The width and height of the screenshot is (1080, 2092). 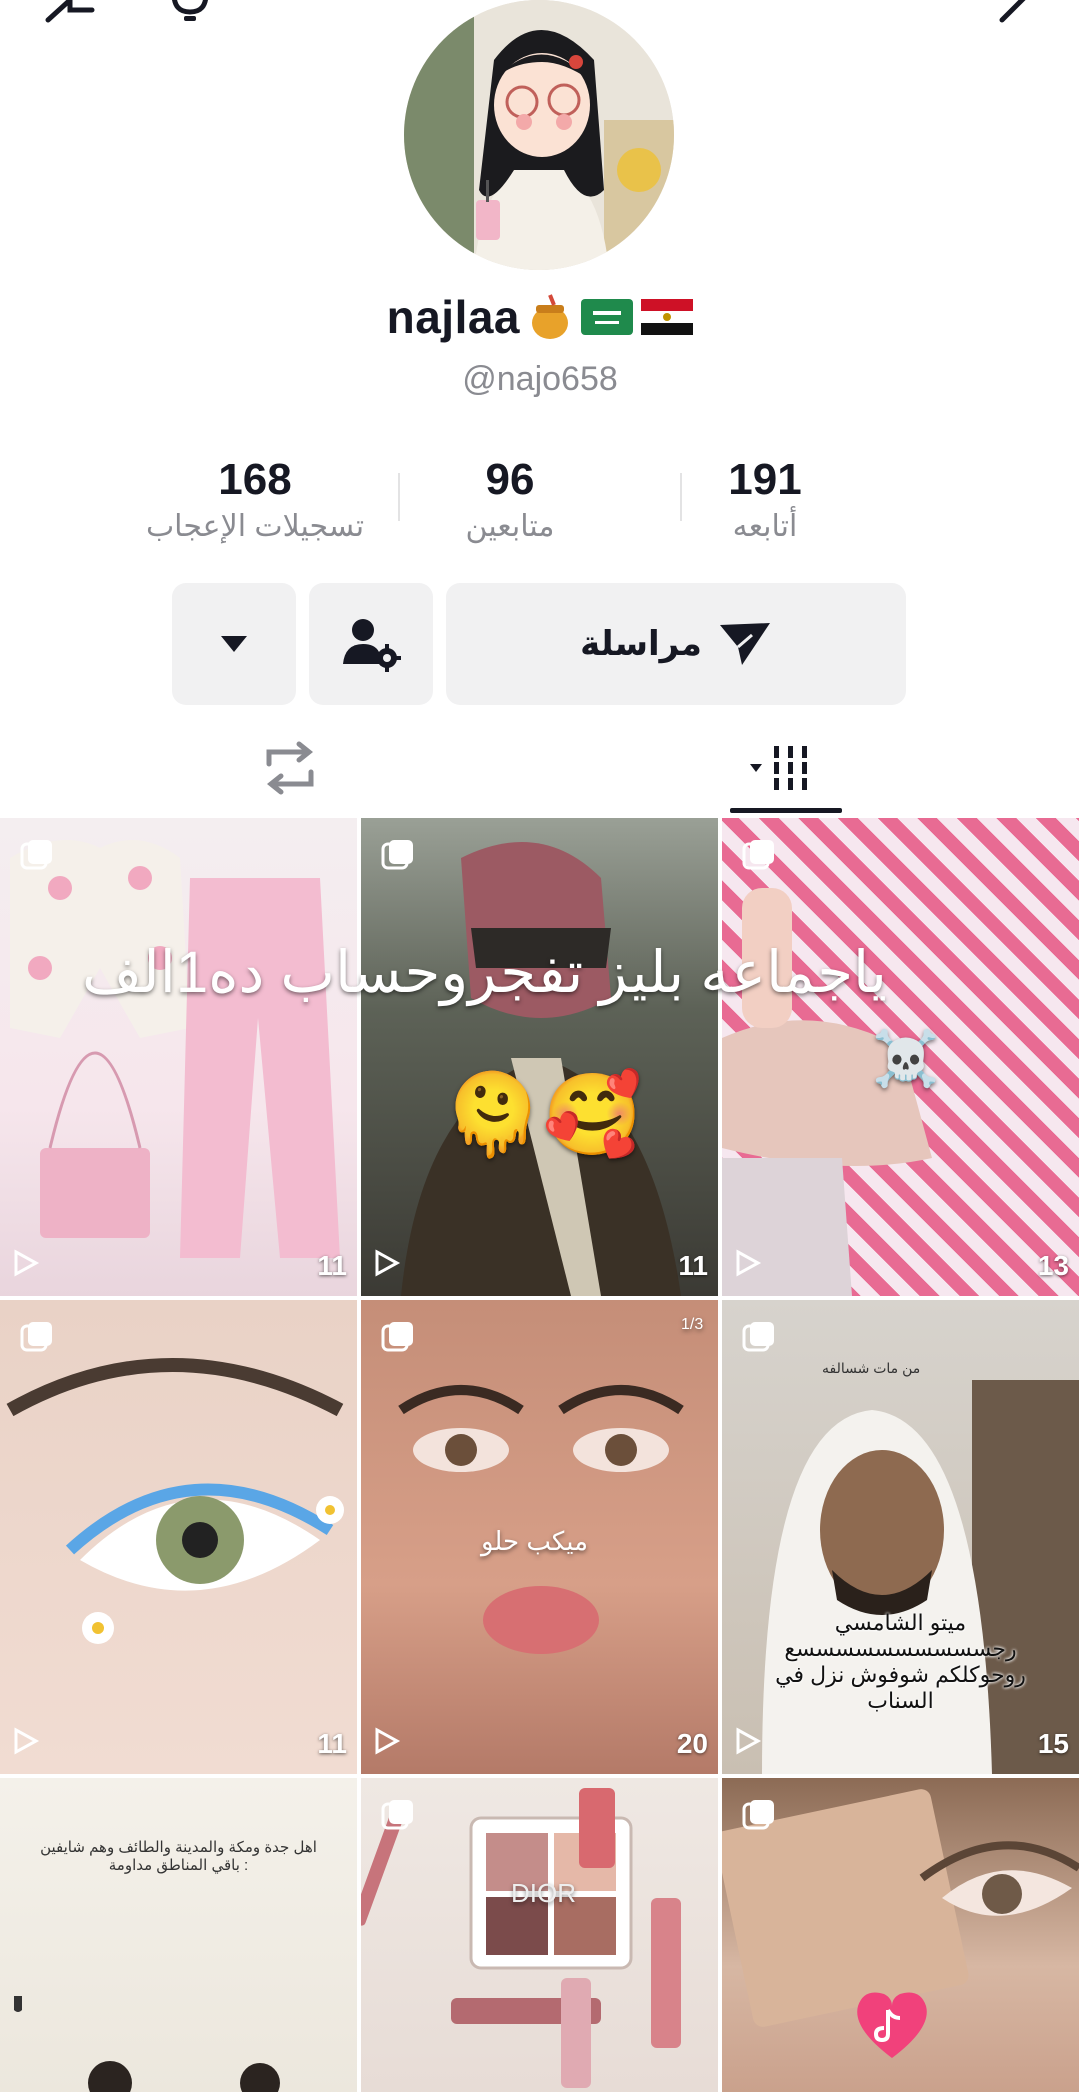 I want to click on video-thumbnail: ☠️ 13, so click(x=900, y=1057).